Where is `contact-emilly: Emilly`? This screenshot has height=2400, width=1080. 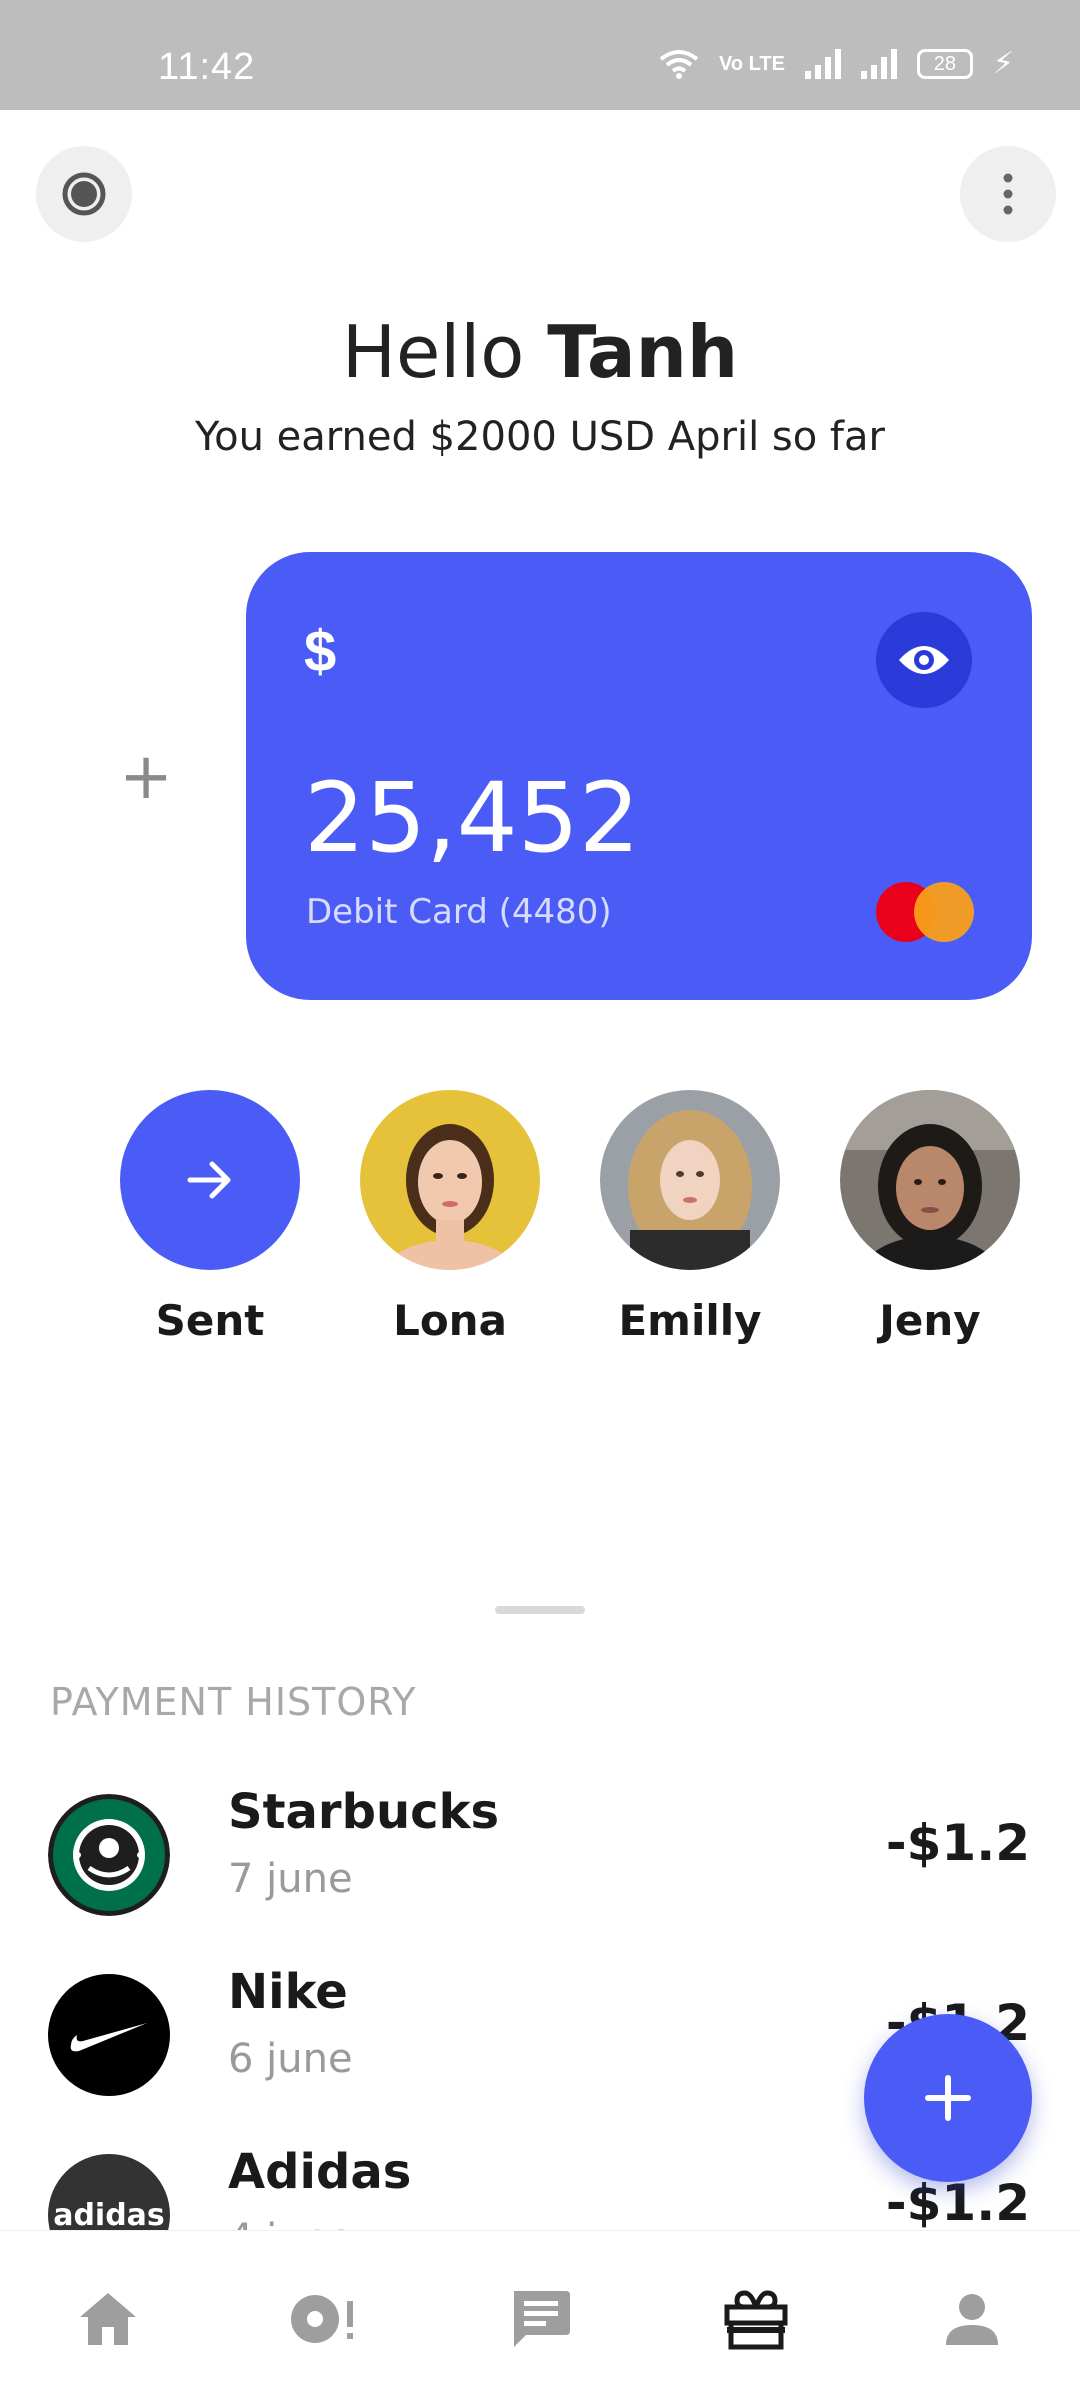
contact-emilly: Emilly is located at coordinates (690, 1217).